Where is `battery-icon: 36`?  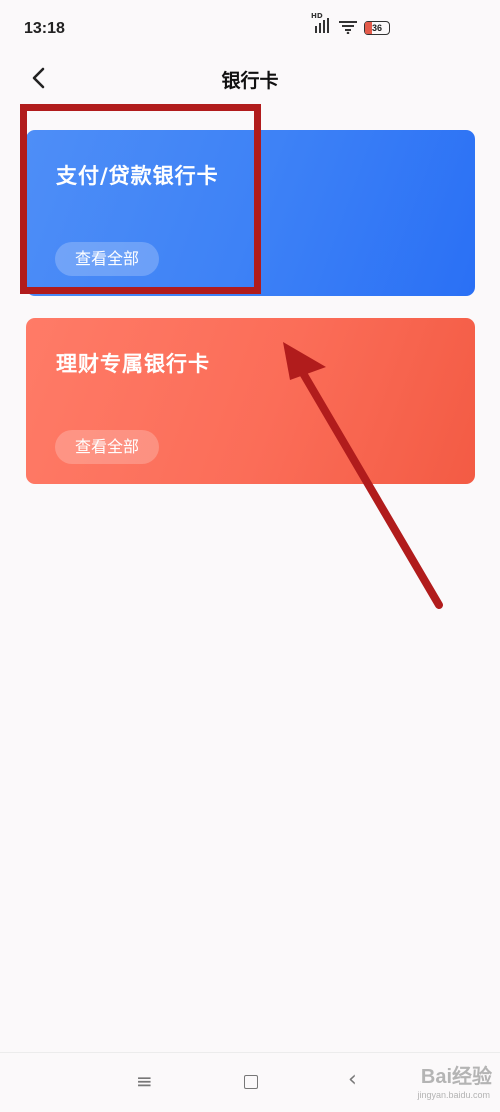
battery-icon: 36 is located at coordinates (377, 28).